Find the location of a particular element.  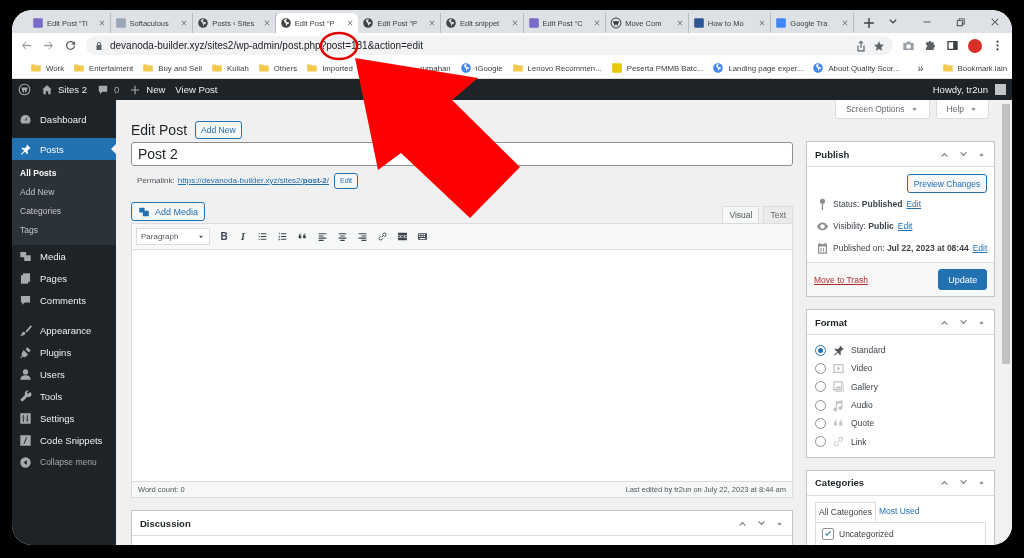

view-post-link: View Post is located at coordinates (196, 89).